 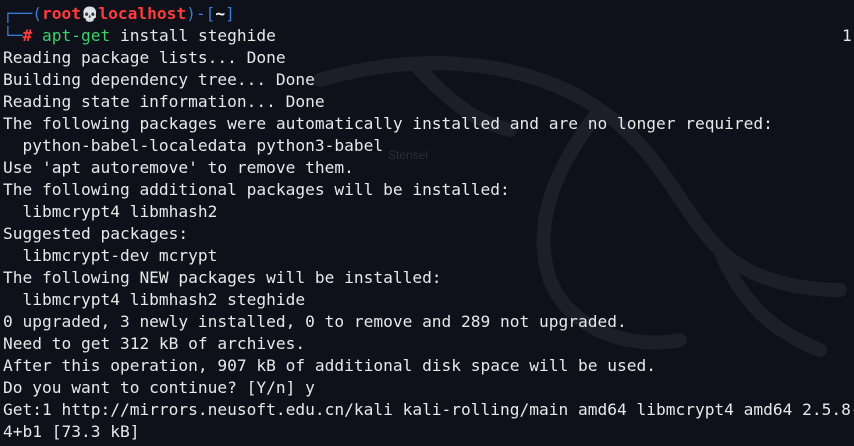 What do you see at coordinates (154, 343) in the screenshot?
I see `output-line: Need to get 312 kB of archives.` at bounding box center [154, 343].